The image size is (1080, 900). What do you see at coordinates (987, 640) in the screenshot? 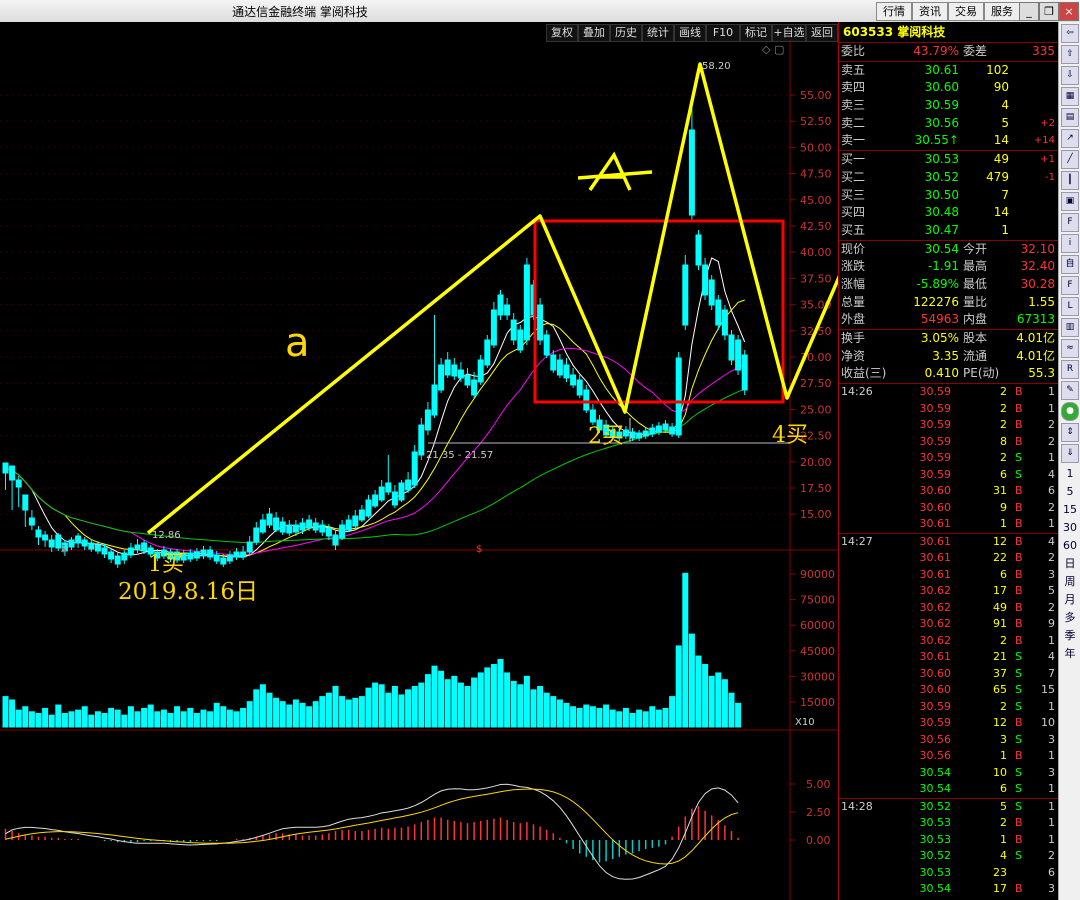
I see `tick-row: 30.62 2 B 1` at bounding box center [987, 640].